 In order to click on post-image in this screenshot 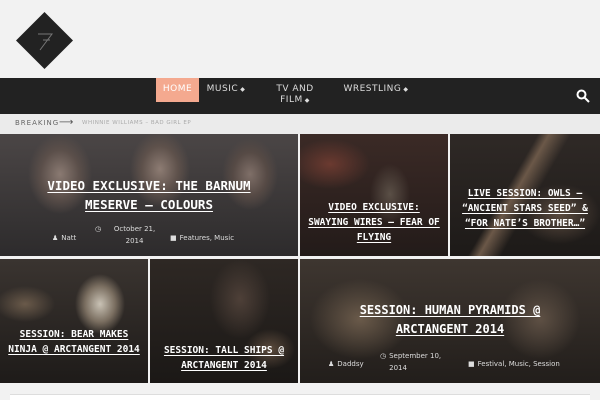, I will do `click(74, 321)`.